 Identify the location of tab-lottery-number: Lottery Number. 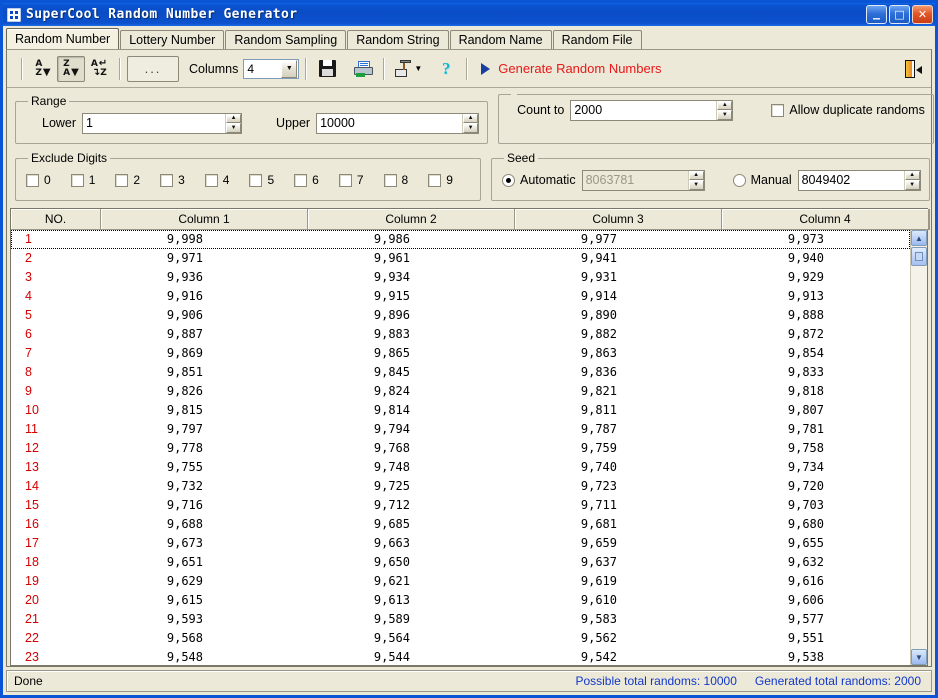
(172, 39).